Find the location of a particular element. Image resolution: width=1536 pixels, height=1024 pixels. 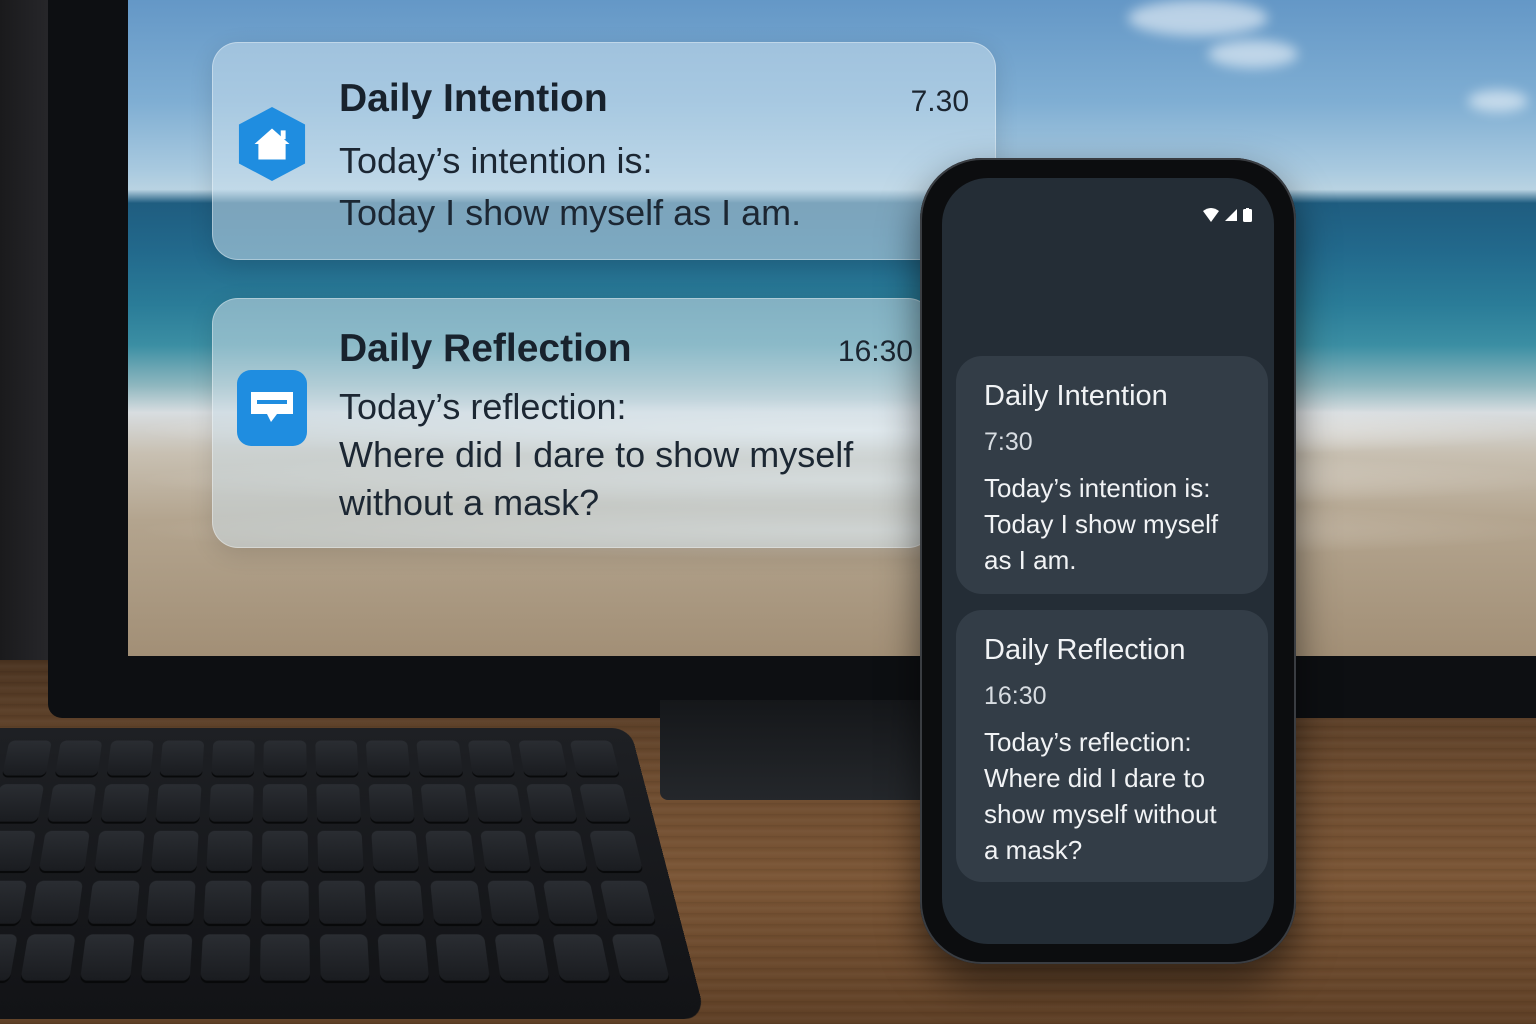

notification-time: 7.30 is located at coordinates (939, 101).